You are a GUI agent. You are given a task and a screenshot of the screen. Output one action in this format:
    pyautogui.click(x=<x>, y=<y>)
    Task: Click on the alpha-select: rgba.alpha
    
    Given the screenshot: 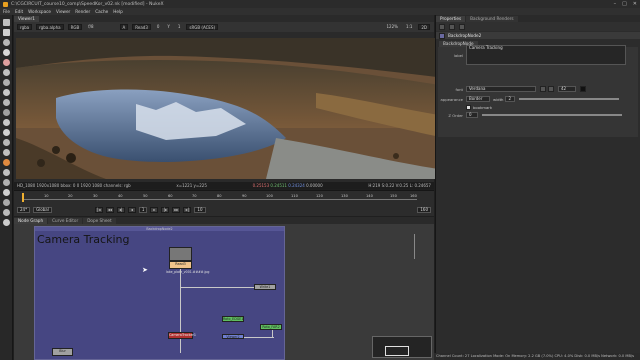 What is the action you would take?
    pyautogui.click(x=50, y=27)
    